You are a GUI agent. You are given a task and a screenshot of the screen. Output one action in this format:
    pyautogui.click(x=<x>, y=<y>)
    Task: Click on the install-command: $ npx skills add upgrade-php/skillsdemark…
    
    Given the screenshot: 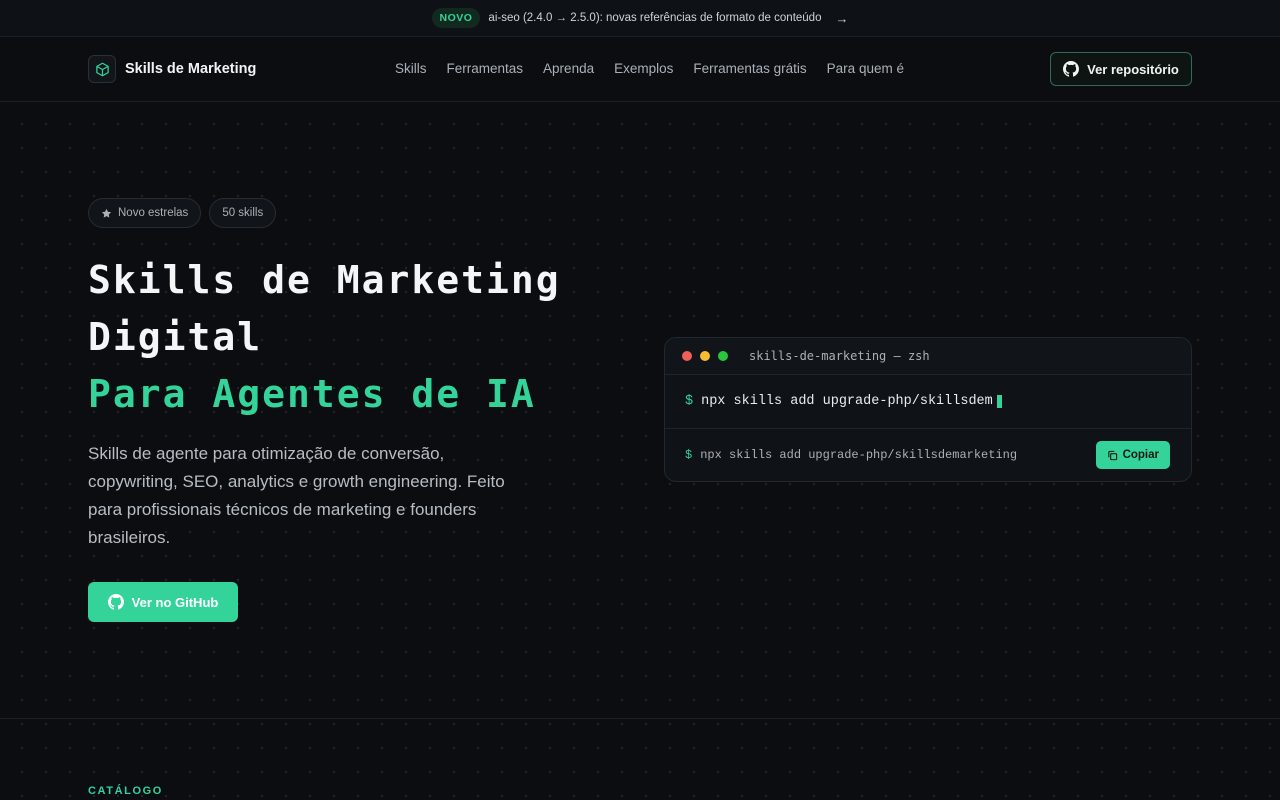 What is the action you would take?
    pyautogui.click(x=851, y=455)
    